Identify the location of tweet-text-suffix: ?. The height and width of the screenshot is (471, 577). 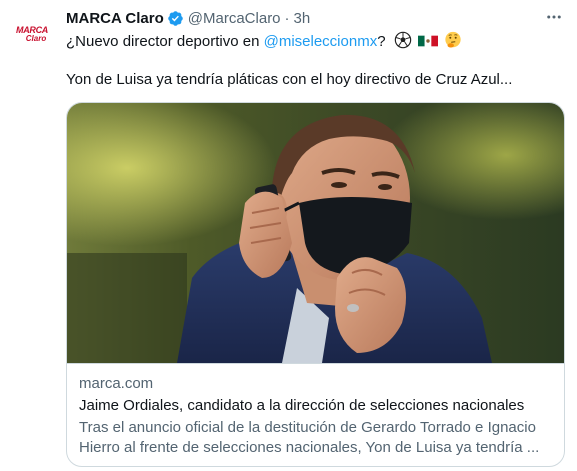
(381, 41).